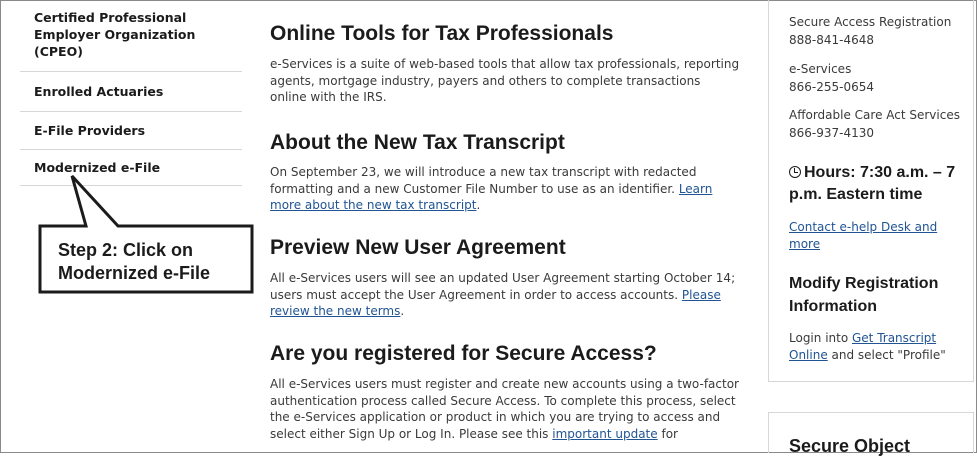 The height and width of the screenshot is (457, 977). I want to click on contact-name: Affordable Care Act Services, so click(874, 115).